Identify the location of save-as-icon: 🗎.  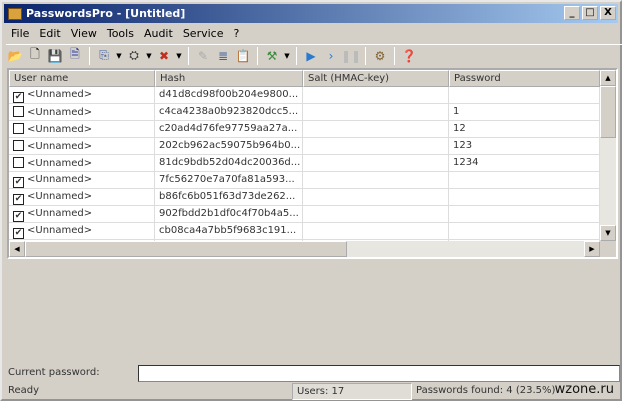
(75, 56).